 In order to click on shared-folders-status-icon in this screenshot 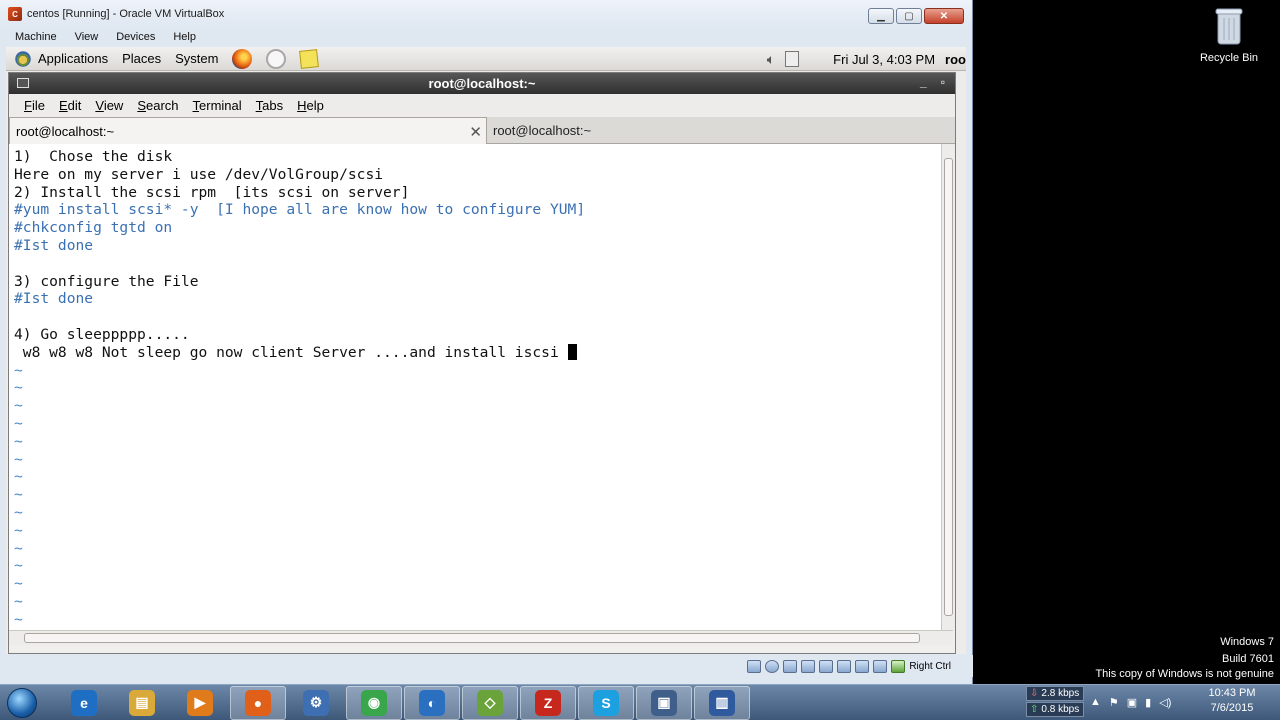, I will do `click(844, 666)`.